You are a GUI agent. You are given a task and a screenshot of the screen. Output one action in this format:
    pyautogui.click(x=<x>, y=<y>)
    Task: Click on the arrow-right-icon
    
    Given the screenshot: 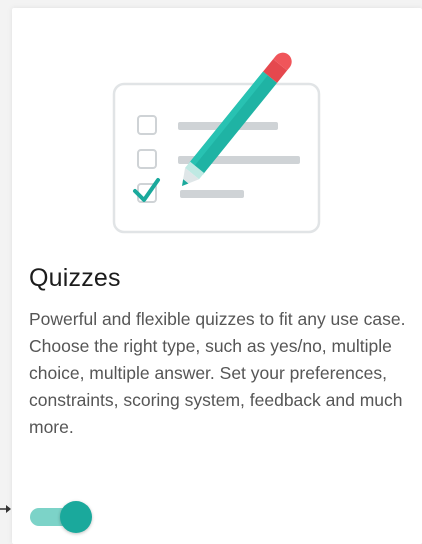 What is the action you would take?
    pyautogui.click(x=5, y=509)
    